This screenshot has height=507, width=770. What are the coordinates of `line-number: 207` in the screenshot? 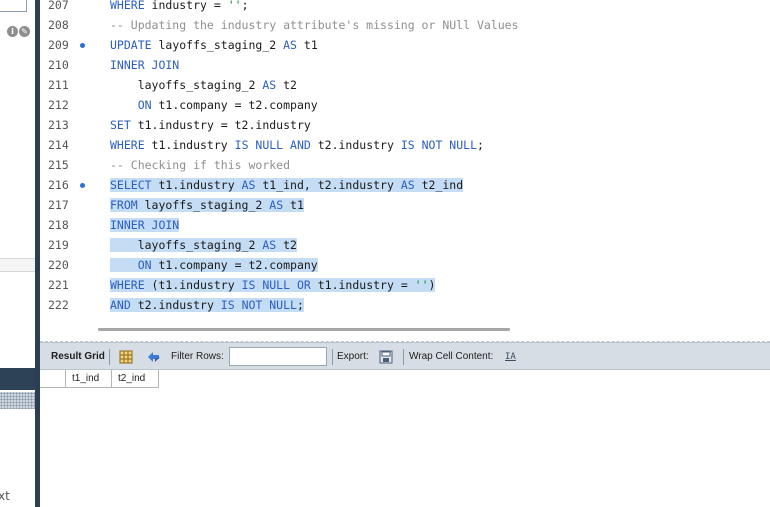 It's located at (58, 6).